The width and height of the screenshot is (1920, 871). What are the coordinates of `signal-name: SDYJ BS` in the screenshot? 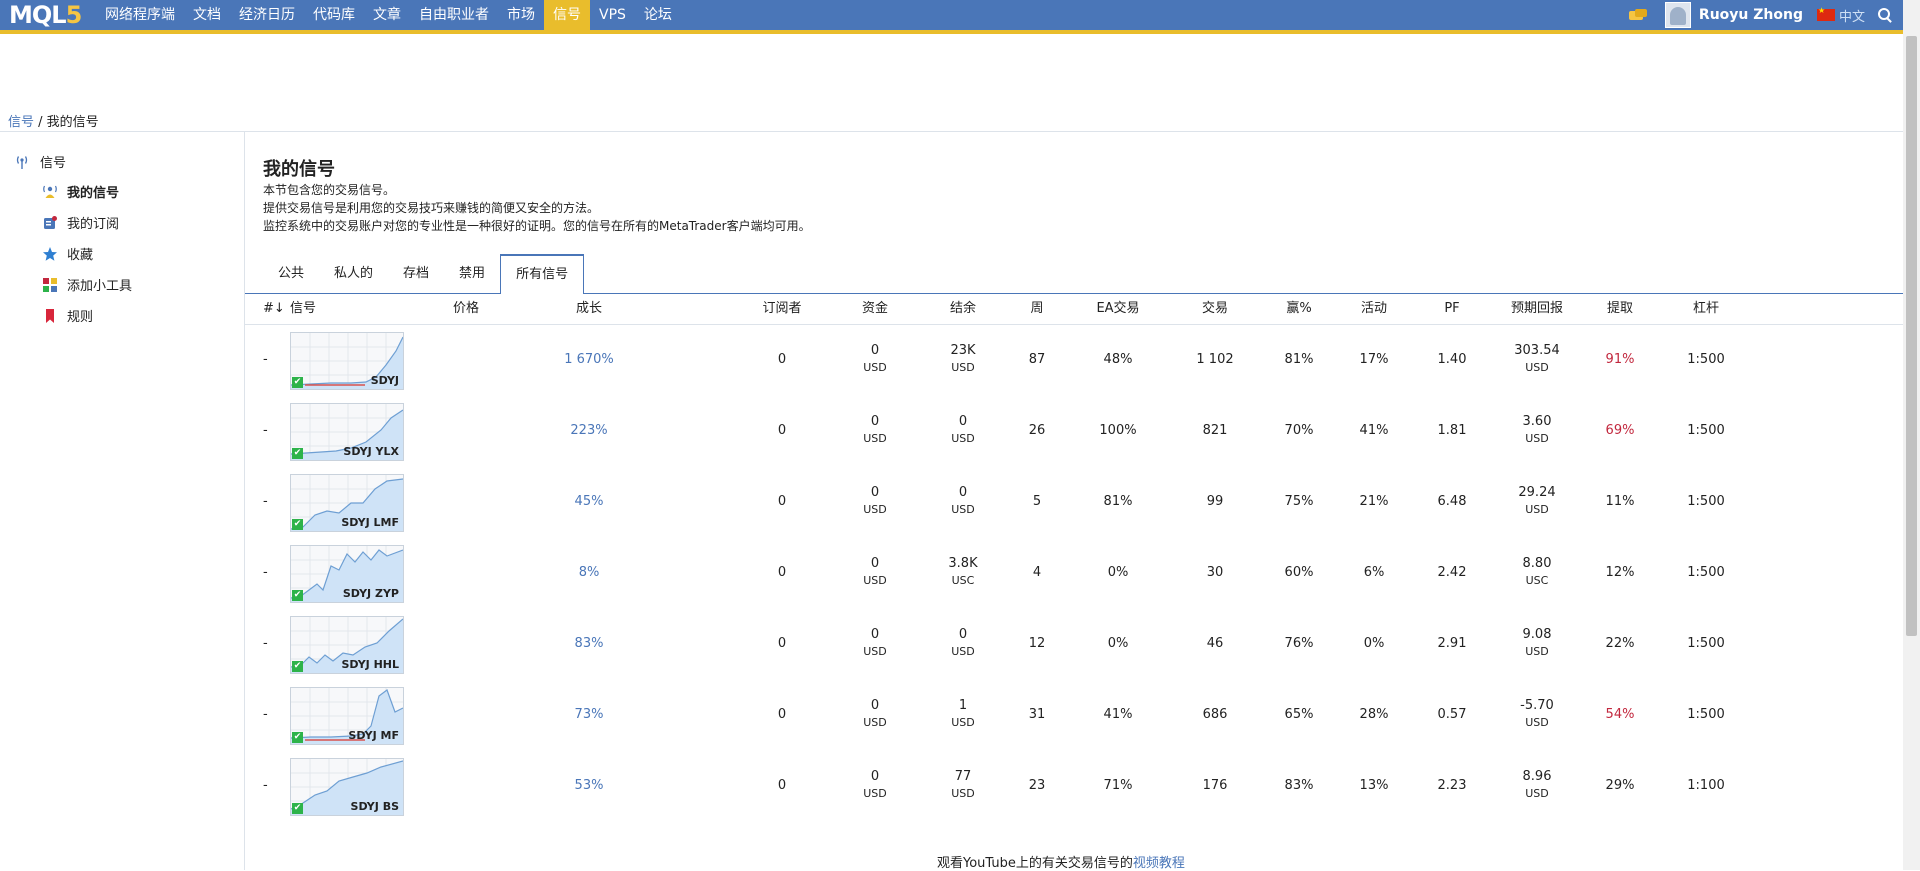 It's located at (375, 806).